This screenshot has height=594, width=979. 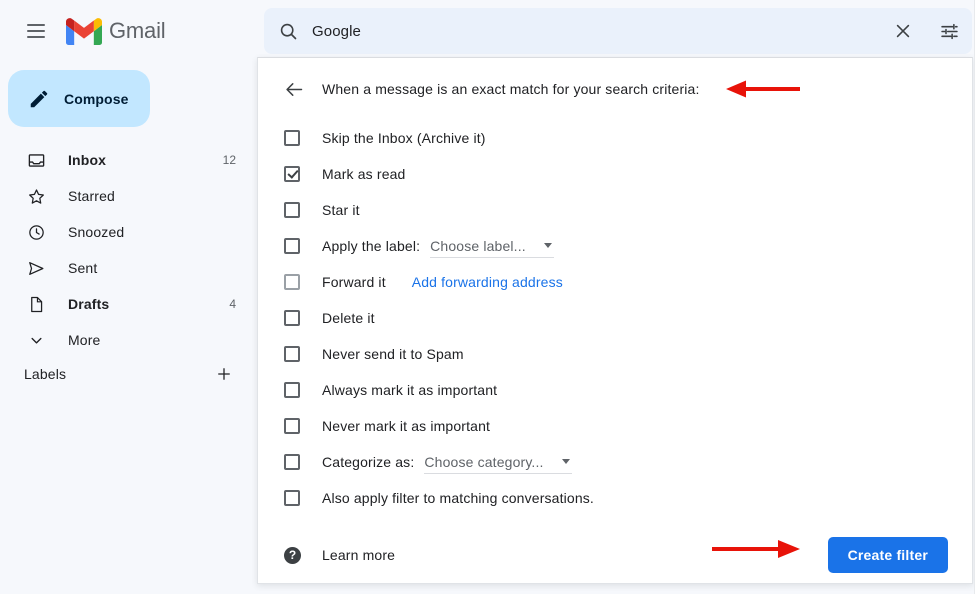 What do you see at coordinates (404, 138) in the screenshot?
I see `filter-option-label: Skip the Inbox (Archive it)` at bounding box center [404, 138].